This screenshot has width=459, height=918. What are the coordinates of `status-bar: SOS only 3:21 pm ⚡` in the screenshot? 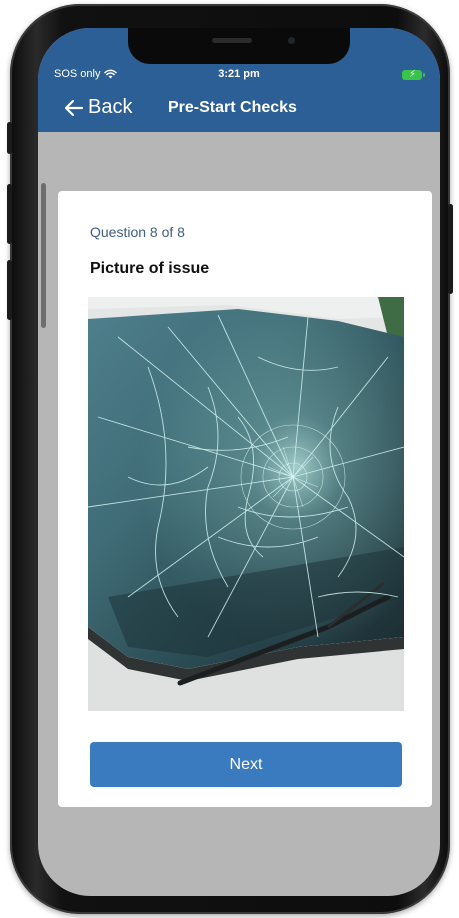 It's located at (239, 77).